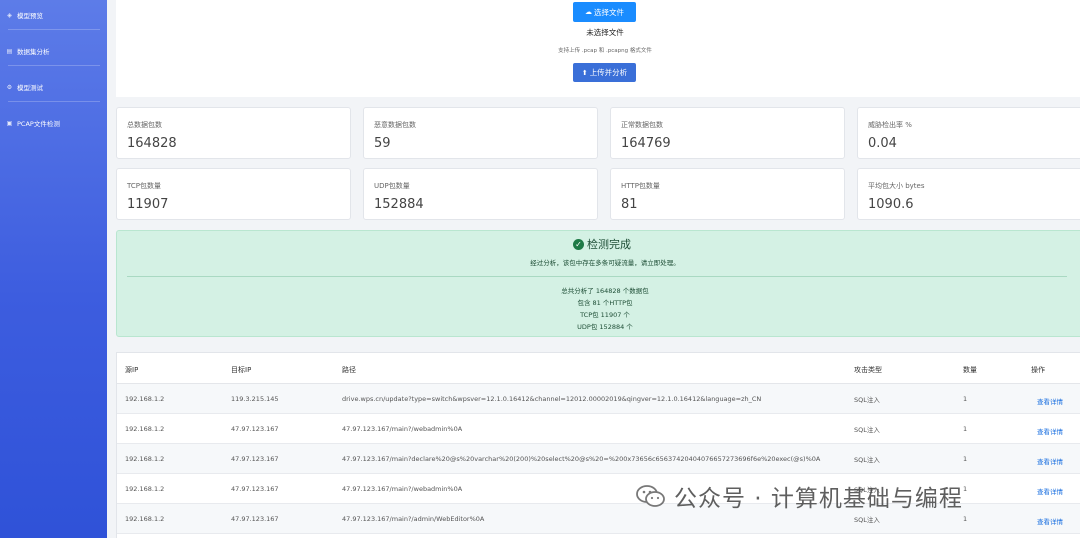 The height and width of the screenshot is (538, 1080). What do you see at coordinates (233, 133) in the screenshot?
I see `stat-card-total-packets: 总数据包数 164828` at bounding box center [233, 133].